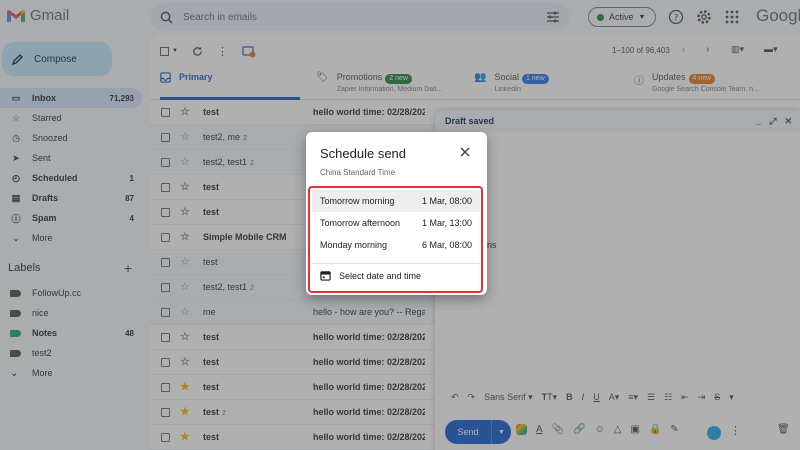  Describe the element at coordinates (465, 152) in the screenshot. I see `close-icon` at that location.